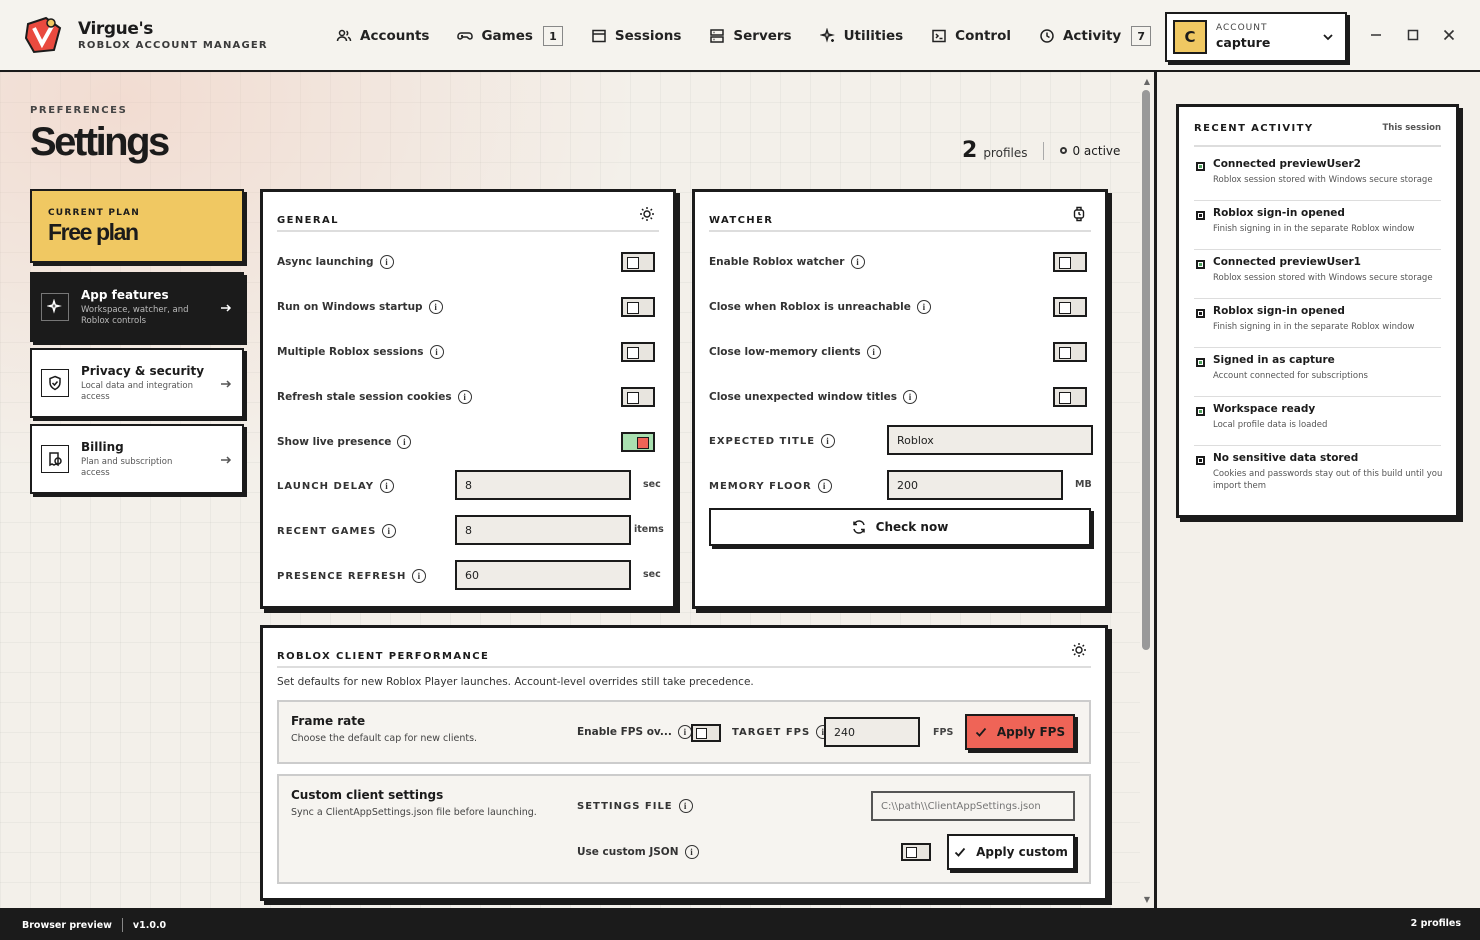 This screenshot has height=940, width=1480. What do you see at coordinates (900, 352) in the screenshot?
I see `setting-row: Close low-memory clients i` at bounding box center [900, 352].